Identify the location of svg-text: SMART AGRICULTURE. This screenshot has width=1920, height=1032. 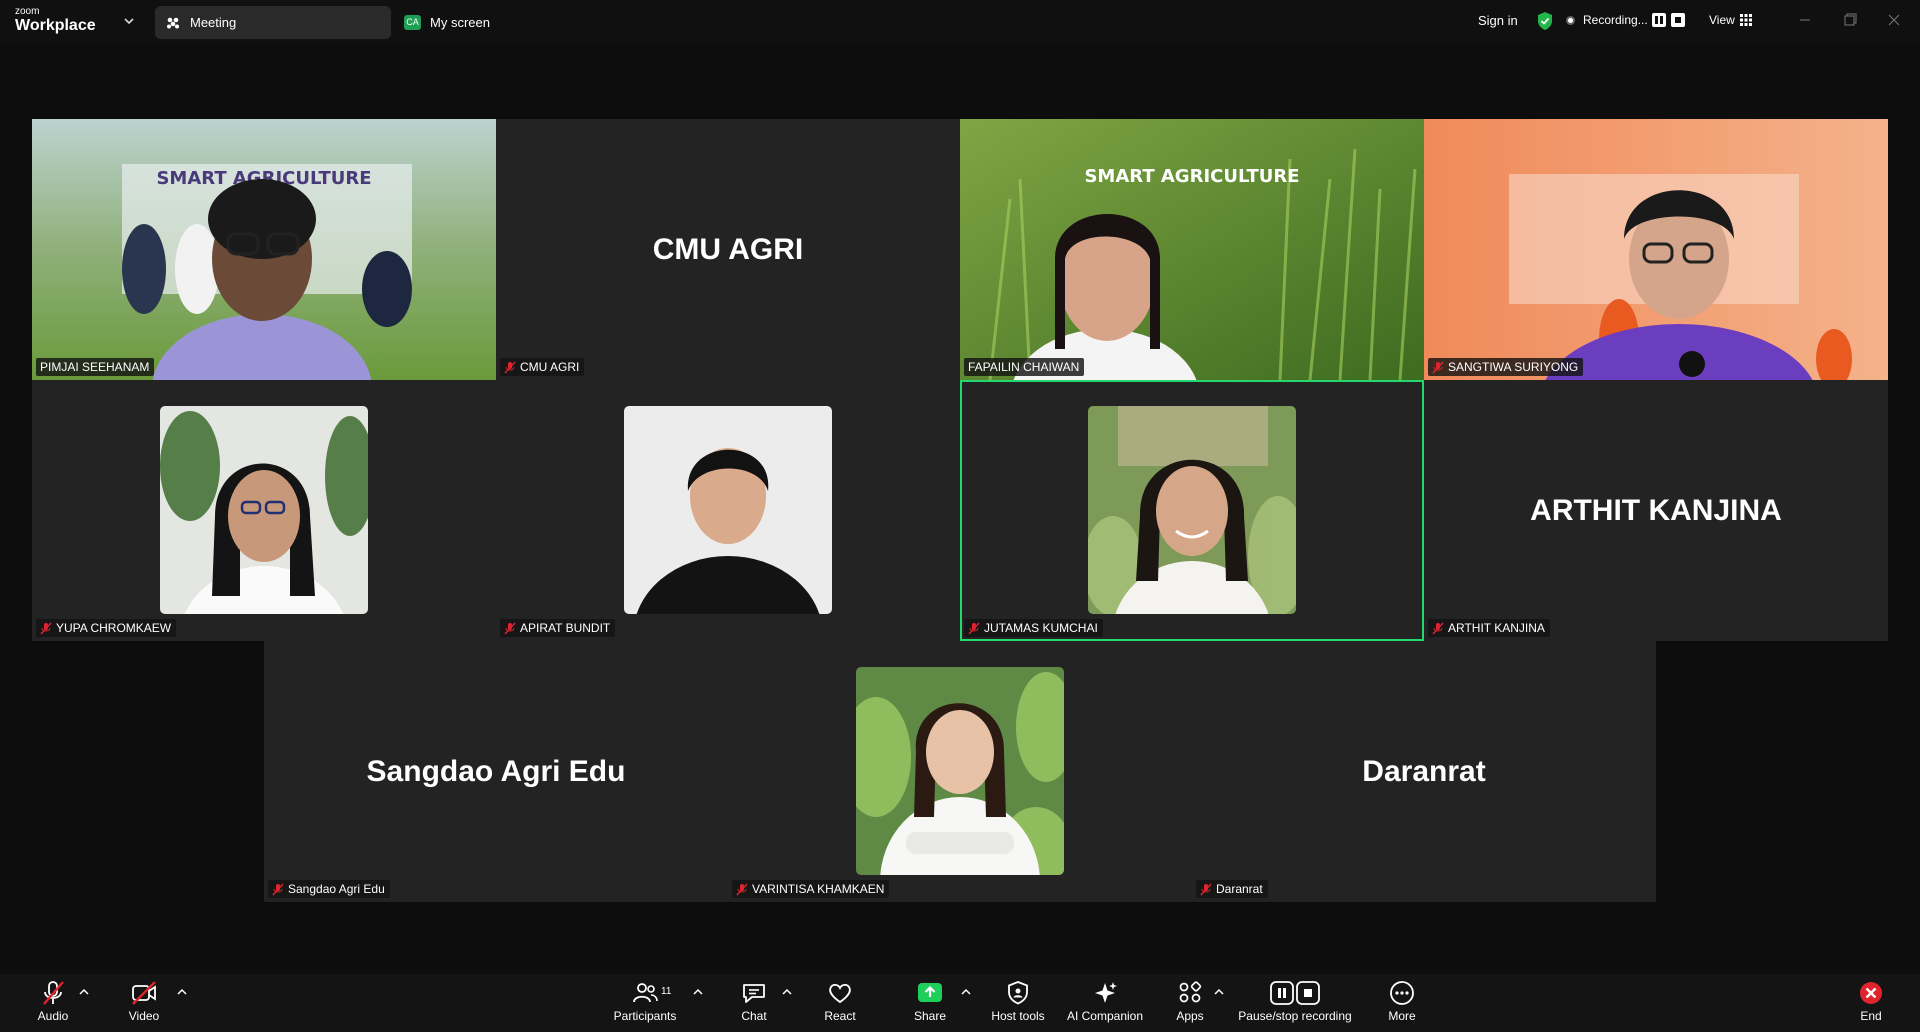
(1191, 176).